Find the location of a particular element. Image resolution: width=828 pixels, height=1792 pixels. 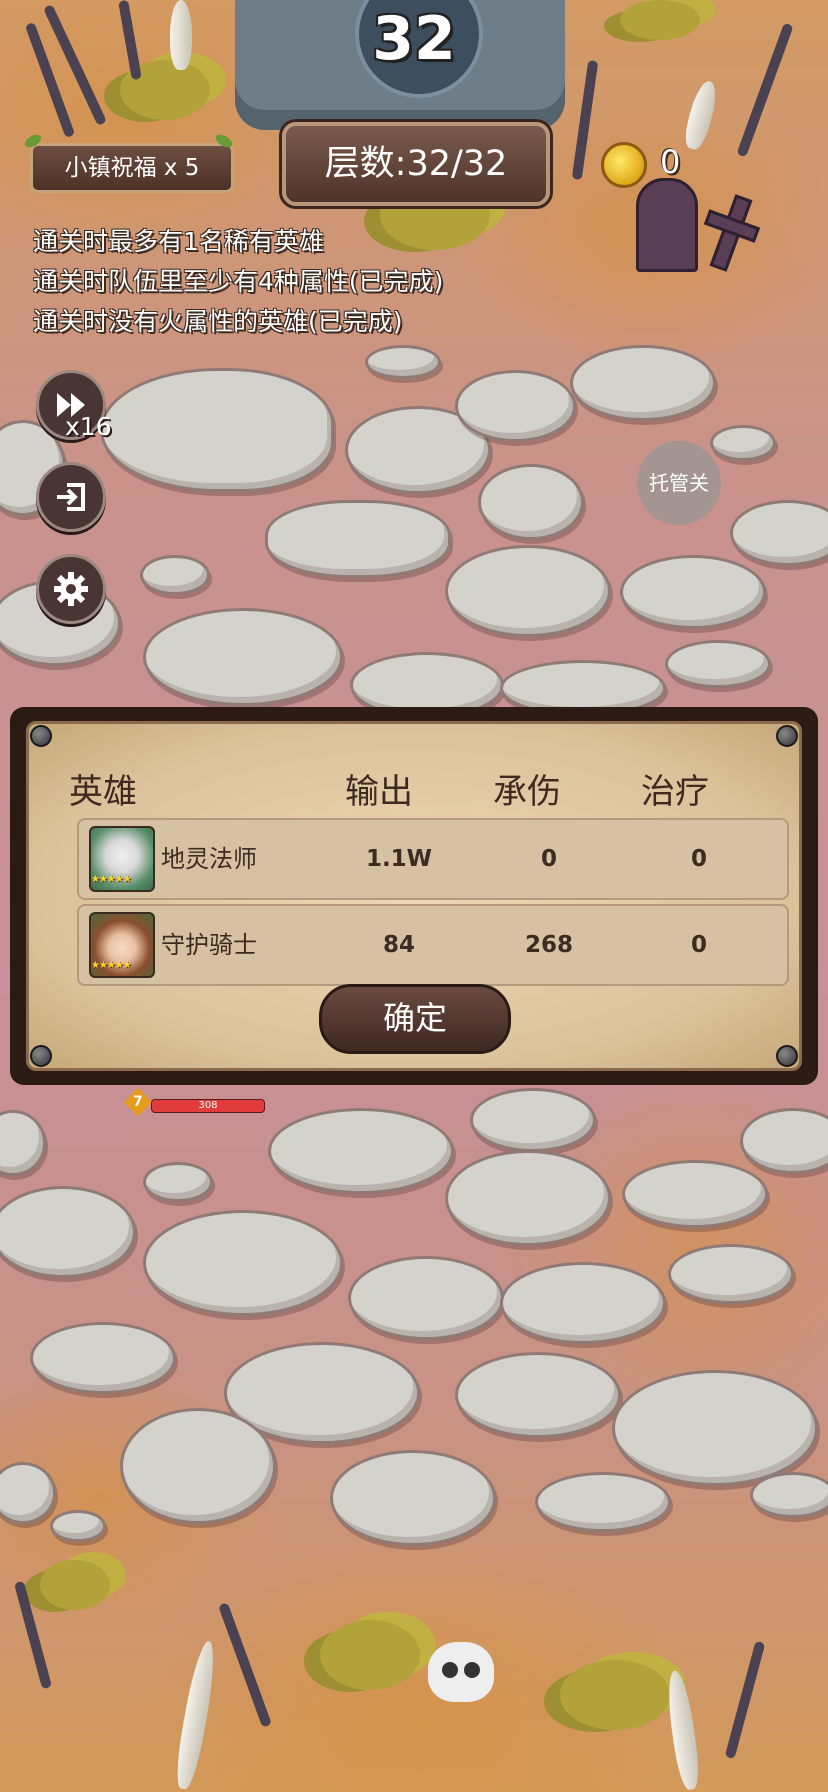

table-row: ★★★★★ 地灵法师 1.1W 0 0 is located at coordinates (433, 859).